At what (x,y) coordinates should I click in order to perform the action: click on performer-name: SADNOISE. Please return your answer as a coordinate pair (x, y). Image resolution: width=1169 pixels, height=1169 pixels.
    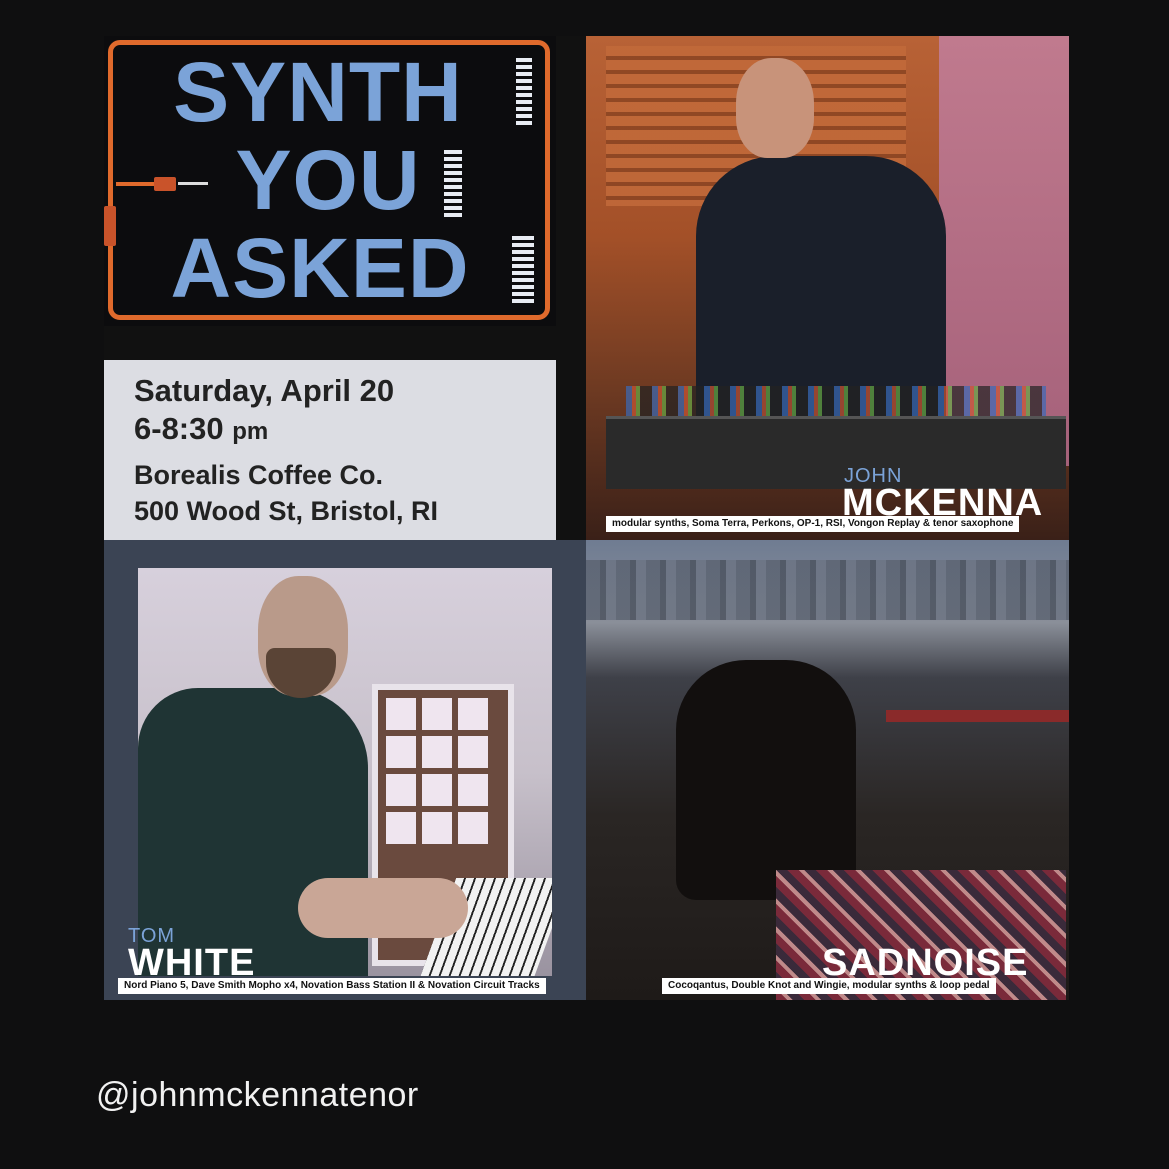
    Looking at the image, I should click on (925, 963).